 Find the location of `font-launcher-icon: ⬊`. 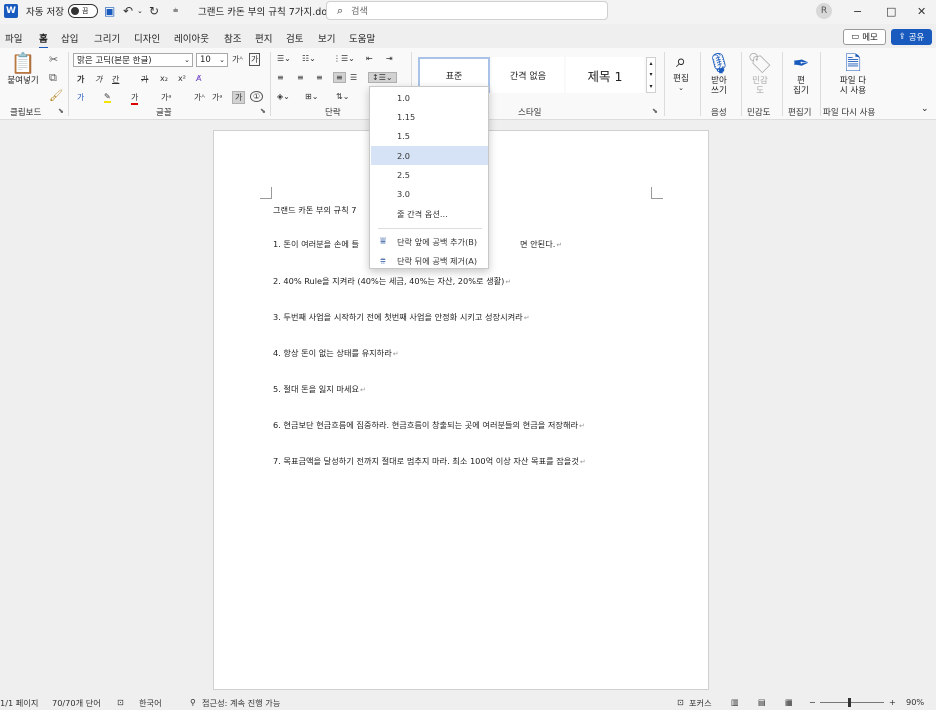

font-launcher-icon: ⬊ is located at coordinates (263, 111).